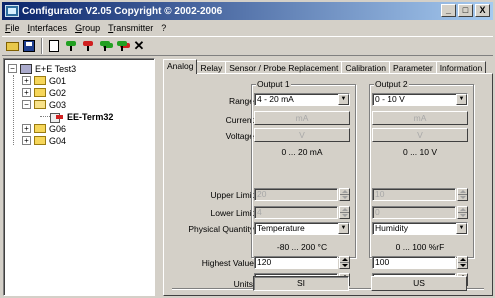 The width and height of the screenshot is (495, 298). I want to click on menu-interfaces: Interfaces, so click(48, 28).